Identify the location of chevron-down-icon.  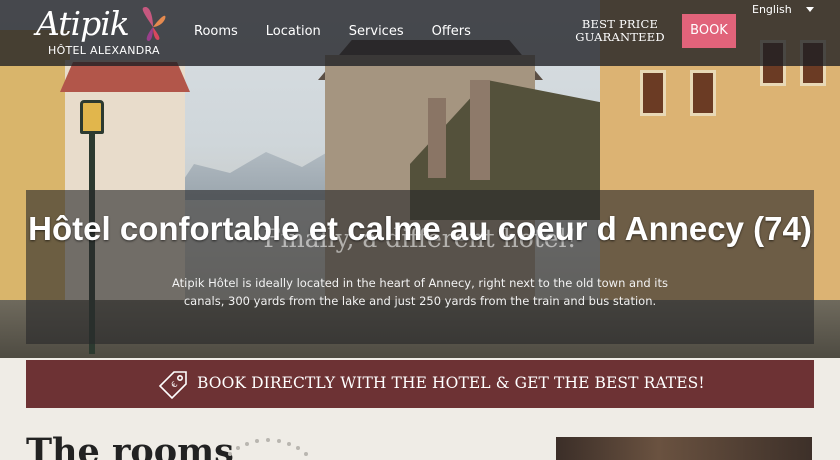
(810, 9).